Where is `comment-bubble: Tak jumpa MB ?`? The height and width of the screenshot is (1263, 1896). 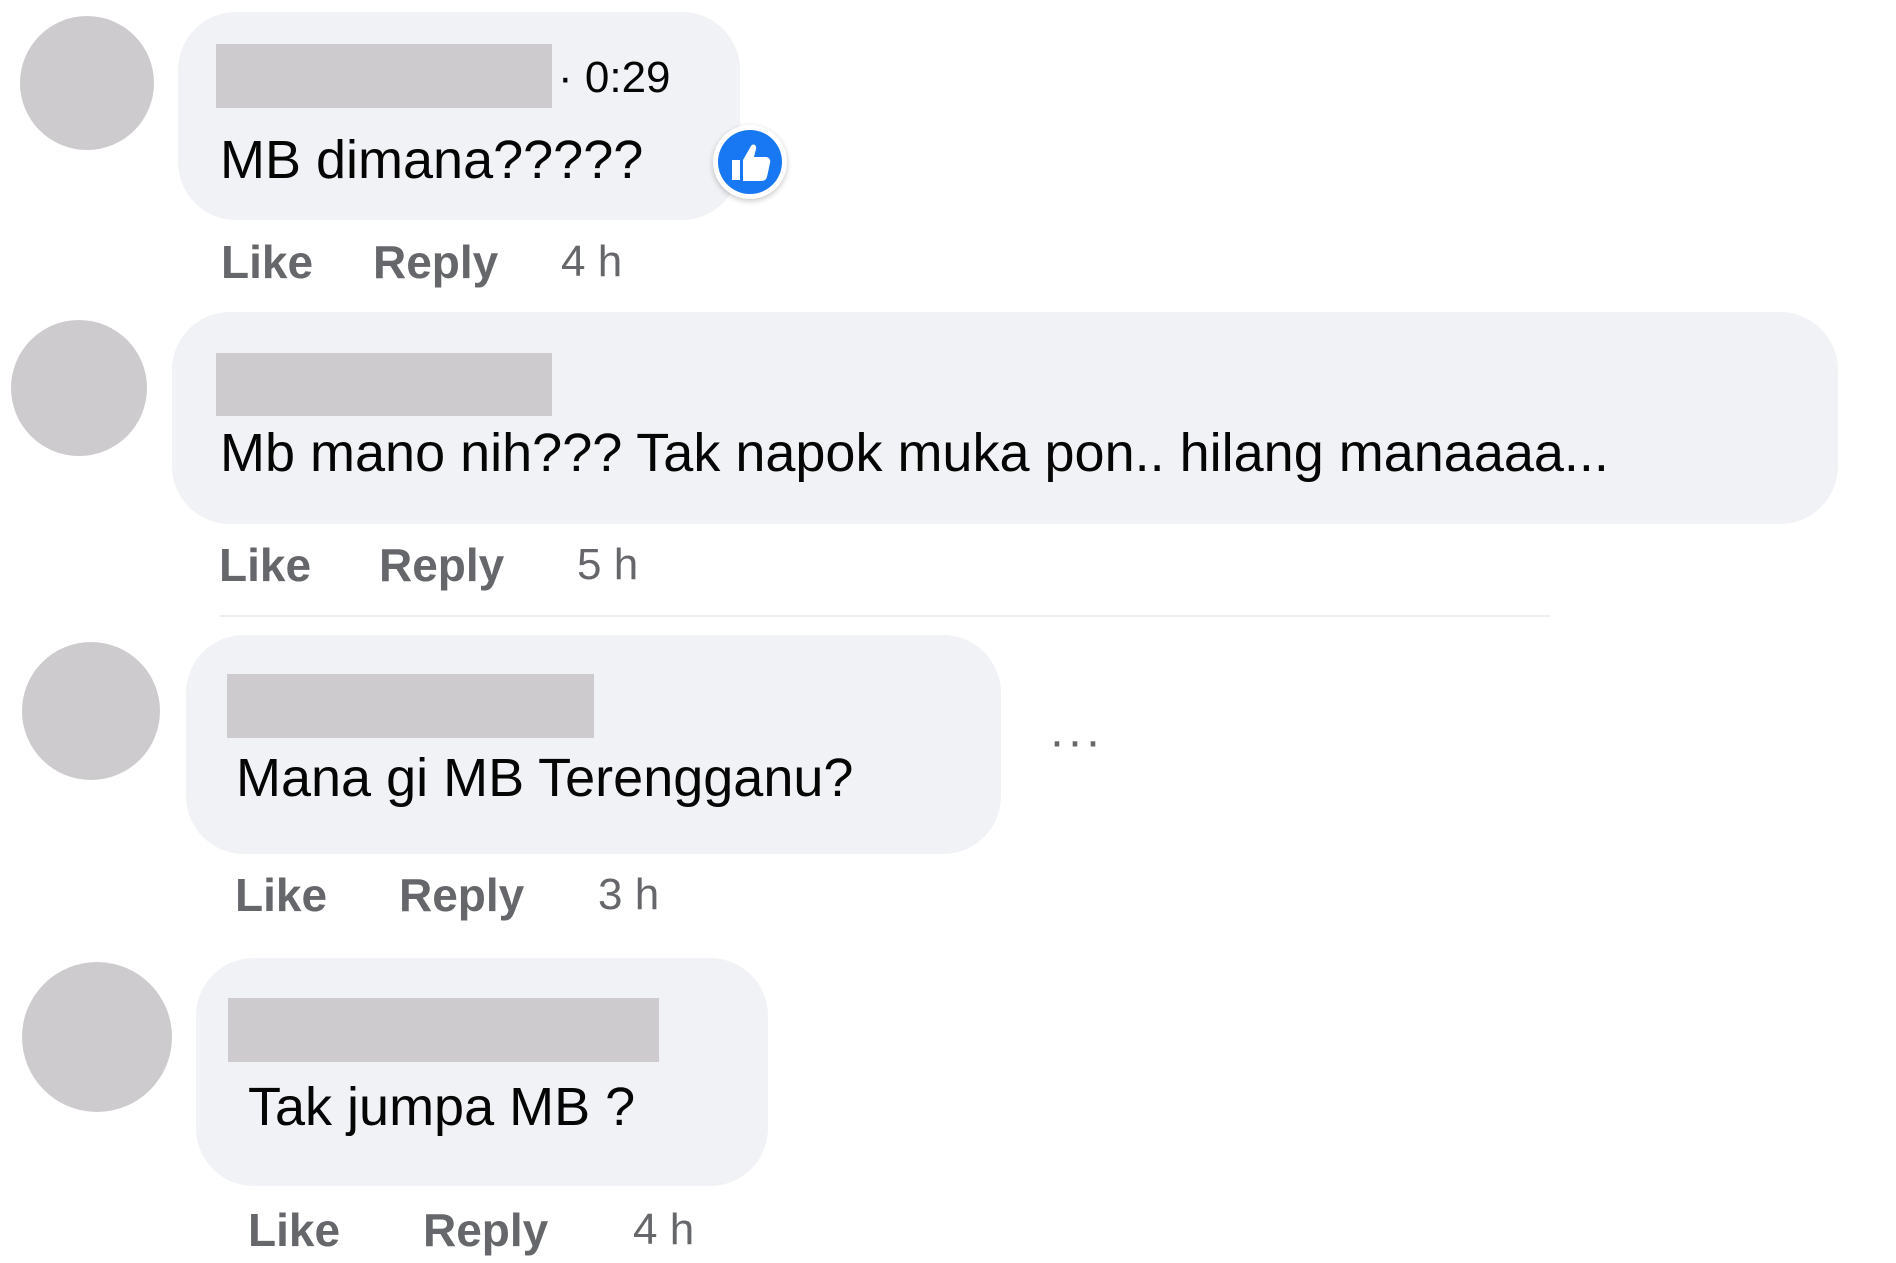
comment-bubble: Tak jumpa MB ? is located at coordinates (482, 1072).